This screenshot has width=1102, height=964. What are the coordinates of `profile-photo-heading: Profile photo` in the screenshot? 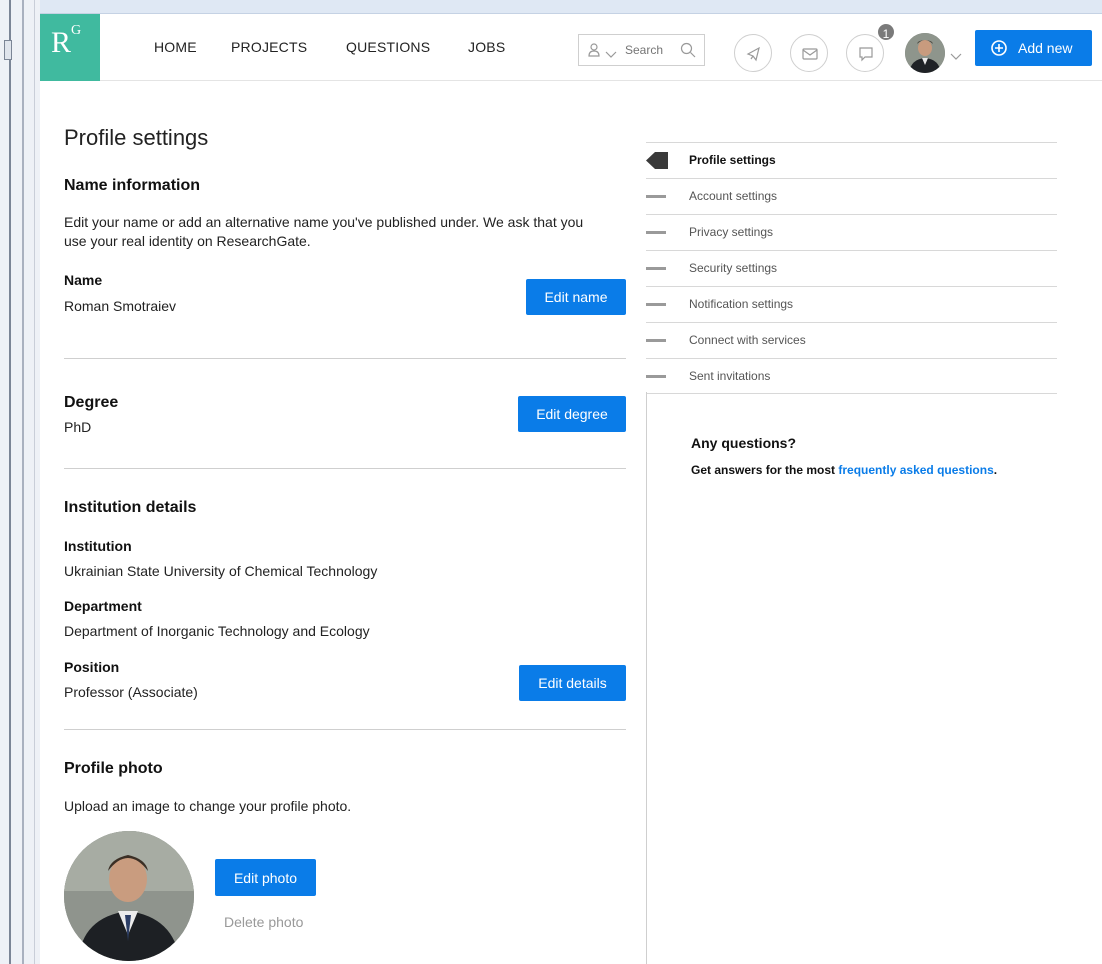 It's located at (113, 768).